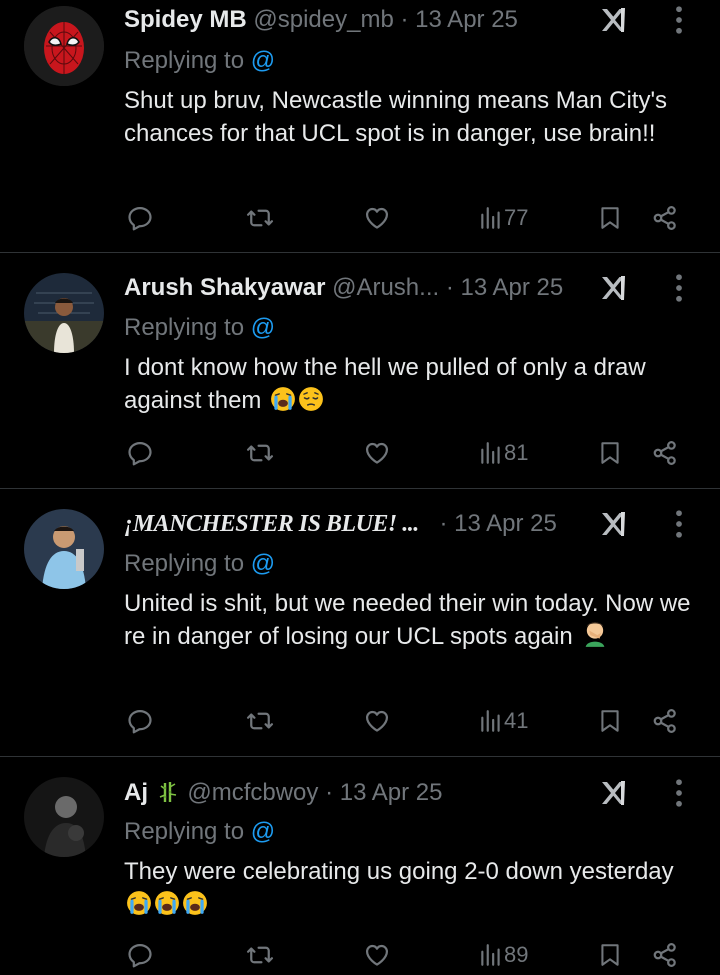 The width and height of the screenshot is (720, 975). I want to click on views-count: 77, so click(516, 217).